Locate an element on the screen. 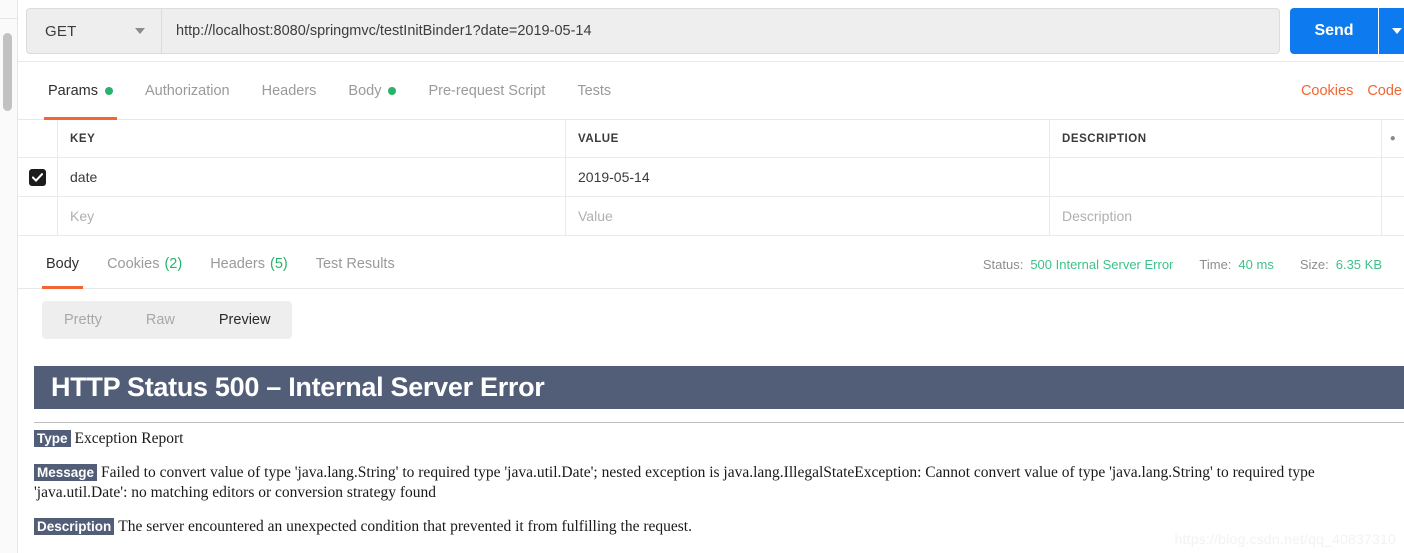 Image resolution: width=1404 pixels, height=553 pixels. tab-body-label: Body is located at coordinates (365, 91).